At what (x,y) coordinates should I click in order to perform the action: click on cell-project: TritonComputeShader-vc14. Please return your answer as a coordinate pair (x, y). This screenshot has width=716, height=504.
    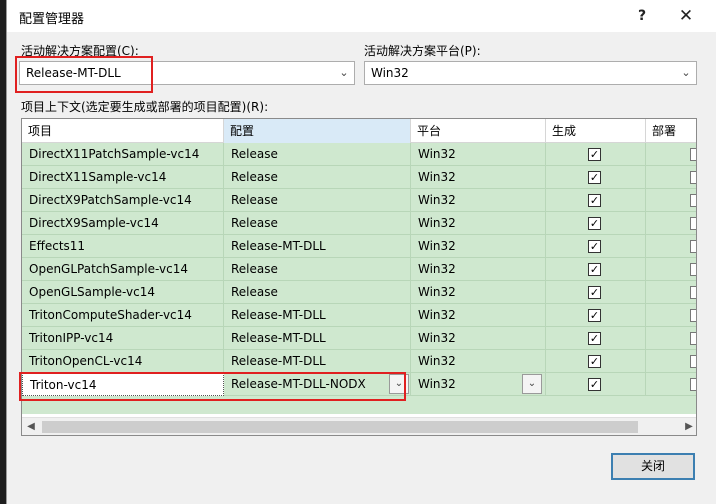
    Looking at the image, I should click on (123, 315).